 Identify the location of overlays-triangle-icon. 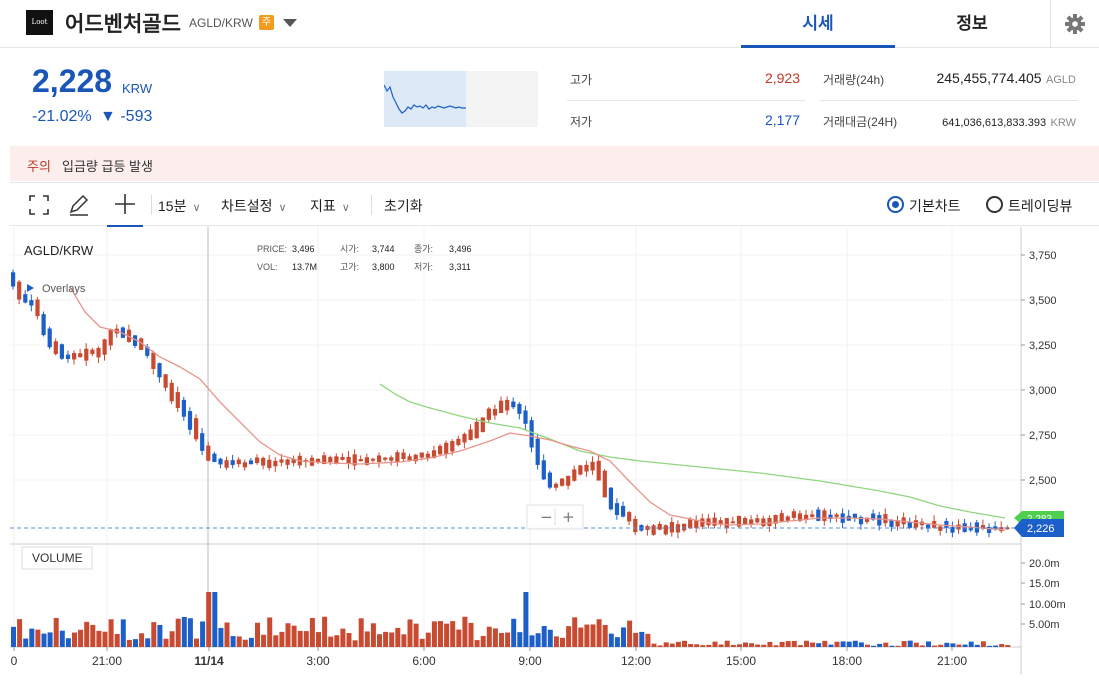
(30, 288).